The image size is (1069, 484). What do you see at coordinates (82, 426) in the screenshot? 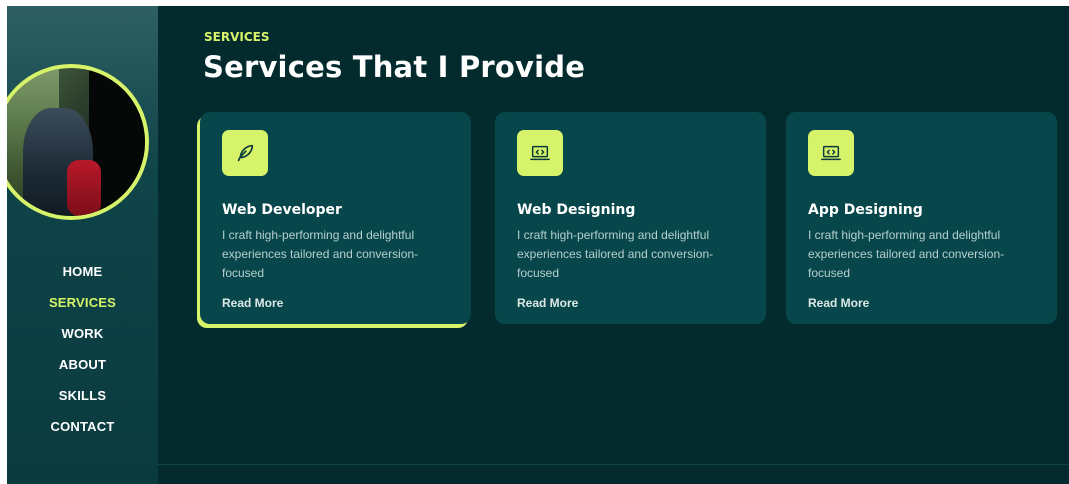
I see `nav-item-contact: CONTACT` at bounding box center [82, 426].